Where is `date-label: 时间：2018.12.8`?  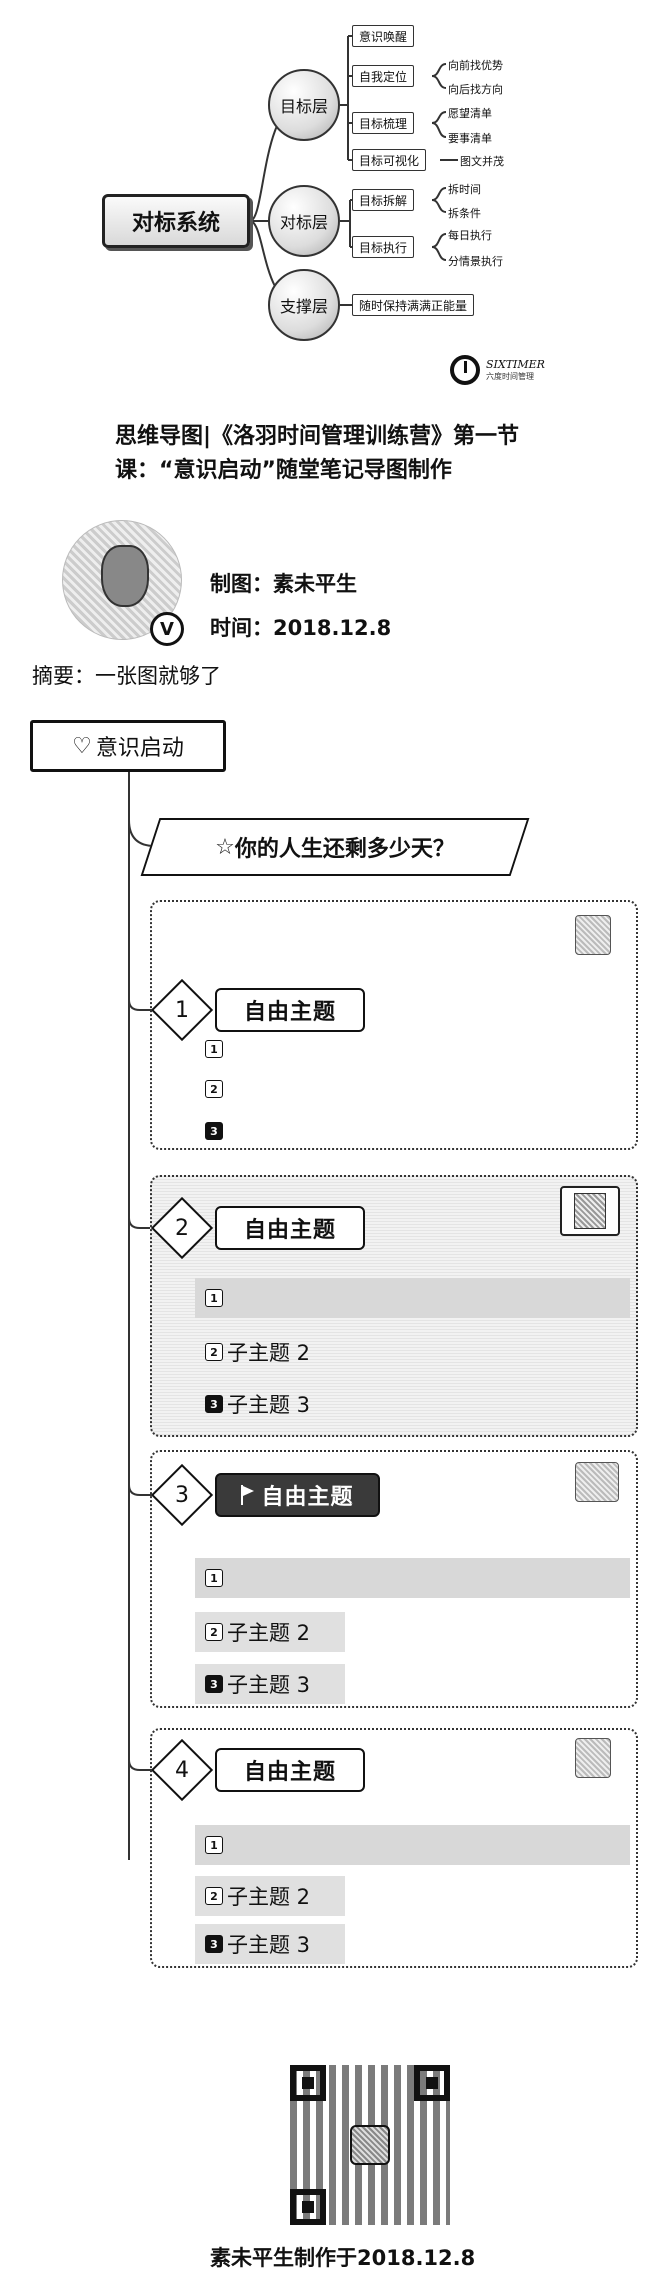
date-label: 时间：2018.12.8 is located at coordinates (301, 628).